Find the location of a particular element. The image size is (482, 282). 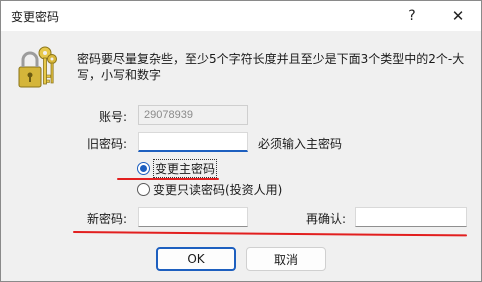

new-password-field is located at coordinates (193, 217).